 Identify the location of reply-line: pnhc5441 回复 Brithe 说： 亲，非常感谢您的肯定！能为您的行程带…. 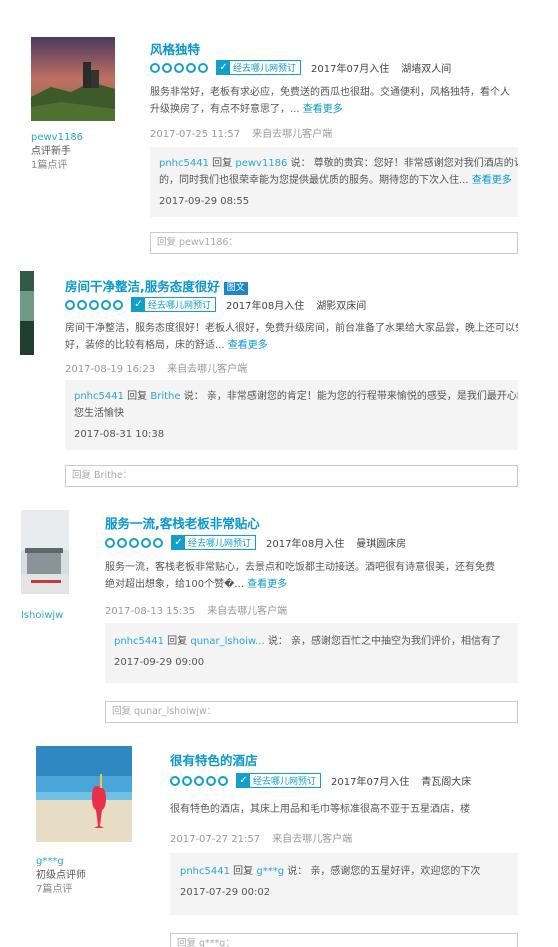
(296, 396).